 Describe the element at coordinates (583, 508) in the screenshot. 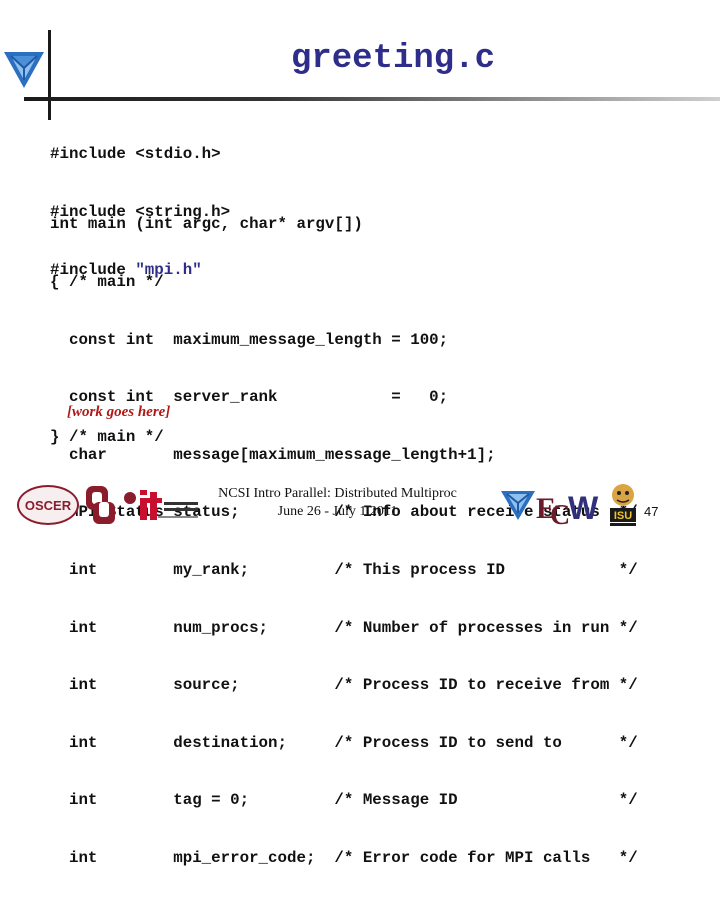

I see `svg-text: W` at that location.